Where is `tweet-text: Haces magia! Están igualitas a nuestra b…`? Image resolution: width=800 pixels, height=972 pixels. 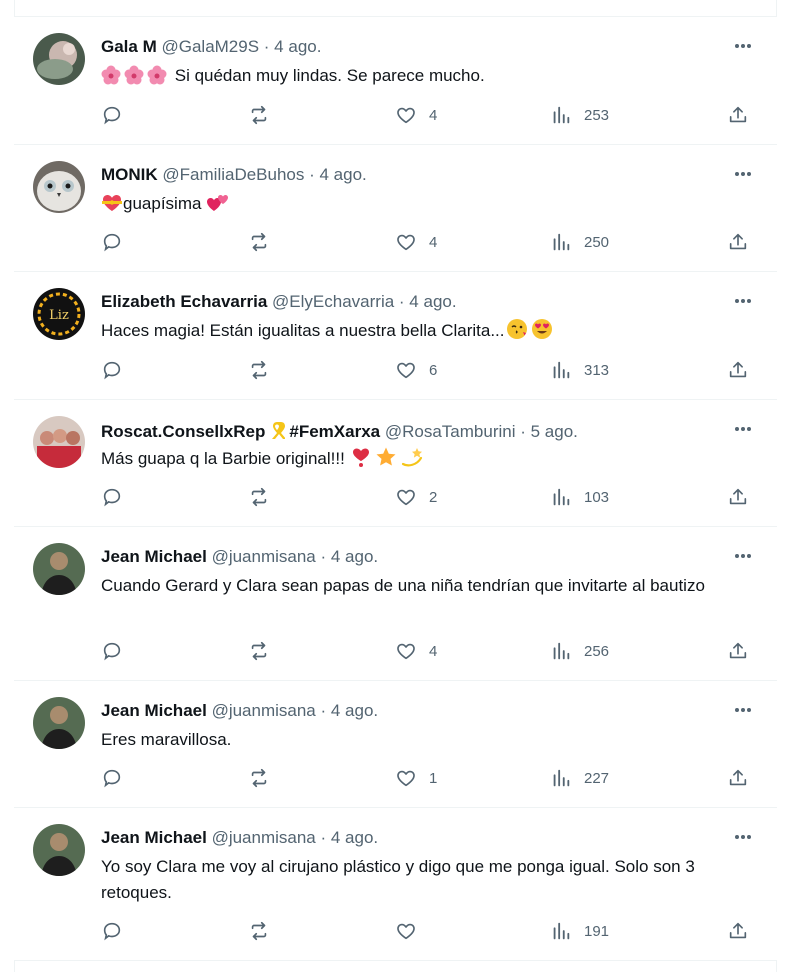 tweet-text: Haces magia! Están igualitas a nuestra b… is located at coordinates (419, 333).